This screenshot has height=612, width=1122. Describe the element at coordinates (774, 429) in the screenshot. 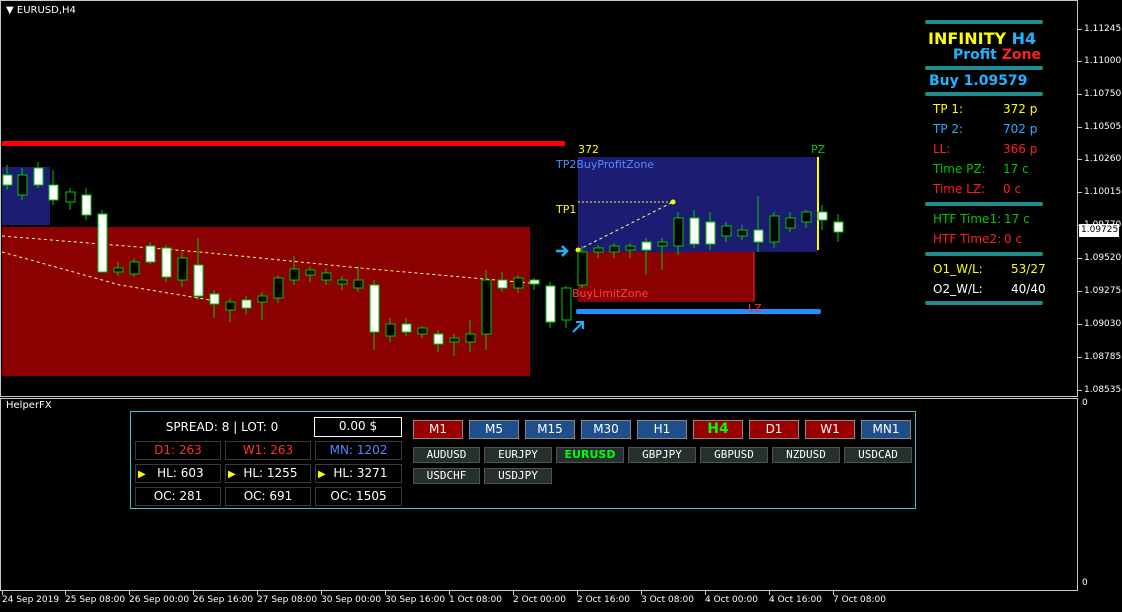

I see `tf-button-d1: D1` at that location.